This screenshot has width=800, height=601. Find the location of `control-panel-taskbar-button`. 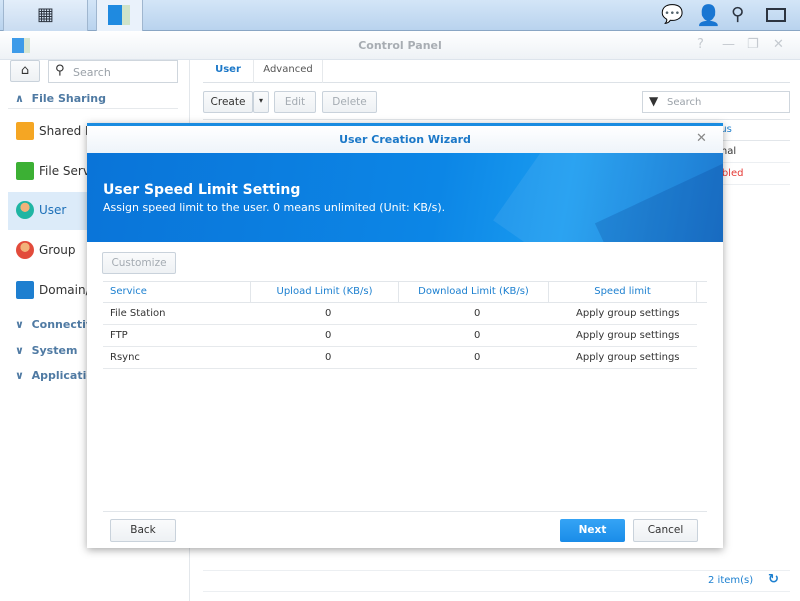

control-panel-taskbar-button is located at coordinates (119, 15).